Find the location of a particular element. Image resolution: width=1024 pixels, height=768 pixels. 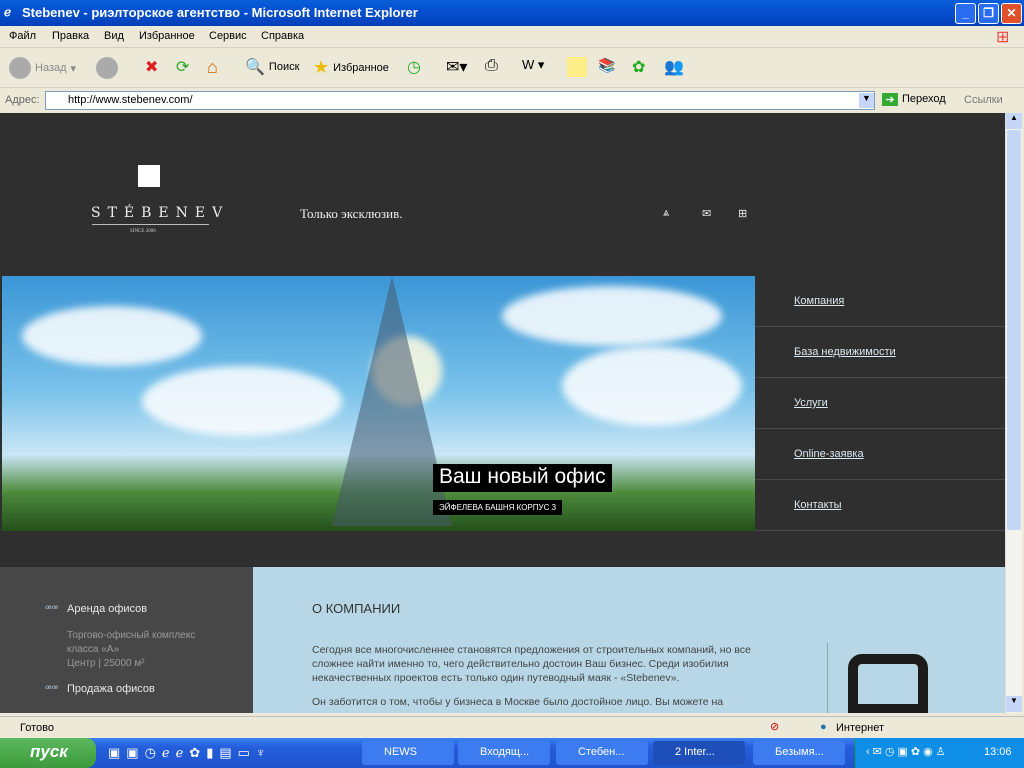

mail-button: ✉▾ is located at coordinates (456, 67).